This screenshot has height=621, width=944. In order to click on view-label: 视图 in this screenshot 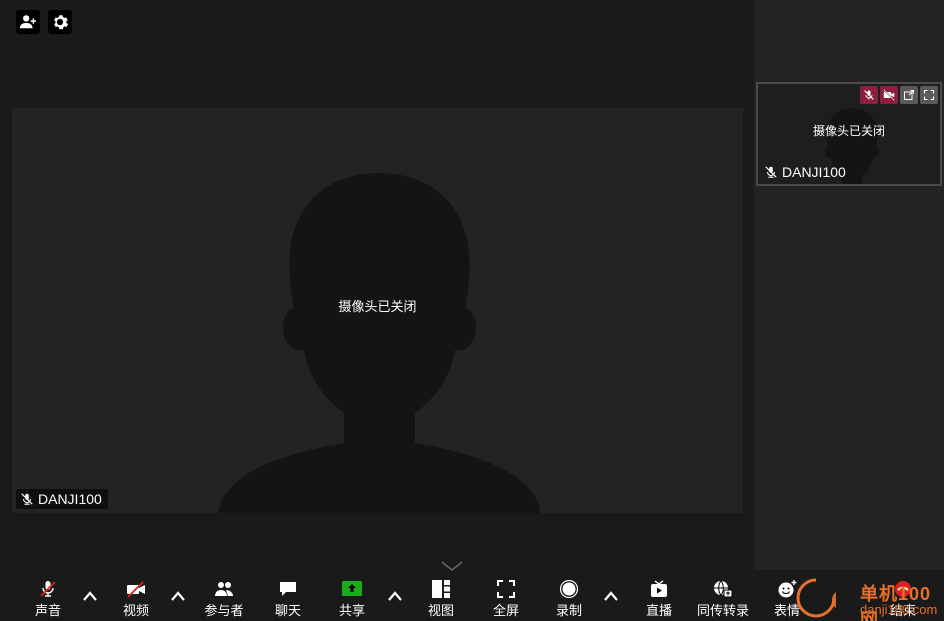, I will do `click(440, 610)`.